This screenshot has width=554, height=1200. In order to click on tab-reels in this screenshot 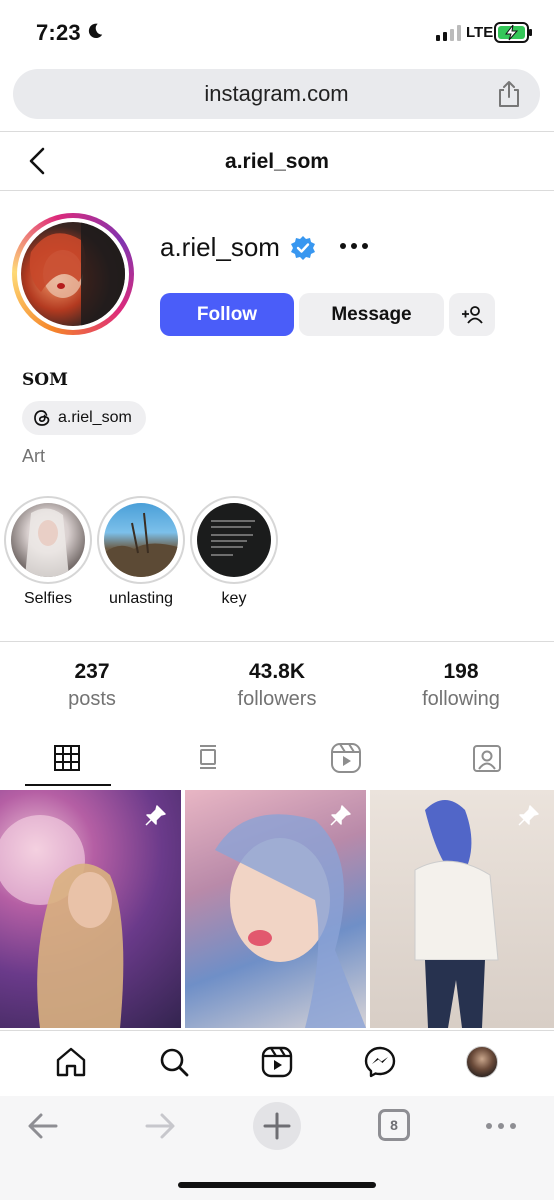, I will do `click(346, 758)`.